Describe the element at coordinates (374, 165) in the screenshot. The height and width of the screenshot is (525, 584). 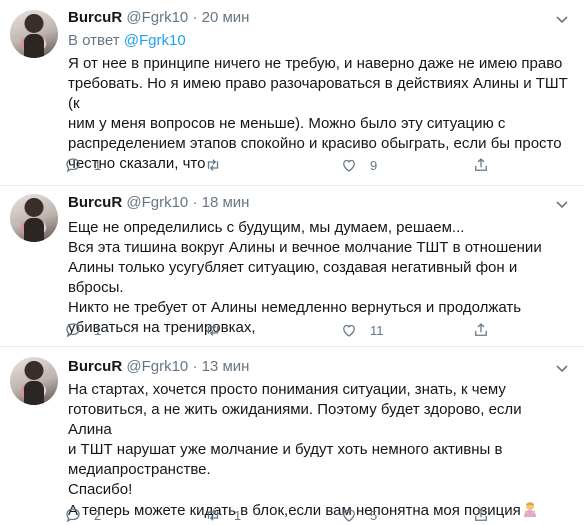
I see `like-count: 9` at that location.